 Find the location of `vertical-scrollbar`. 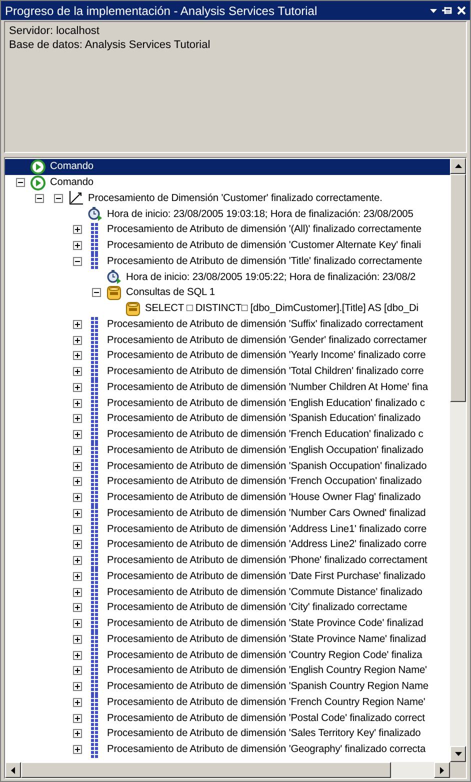

vertical-scrollbar is located at coordinates (458, 460).